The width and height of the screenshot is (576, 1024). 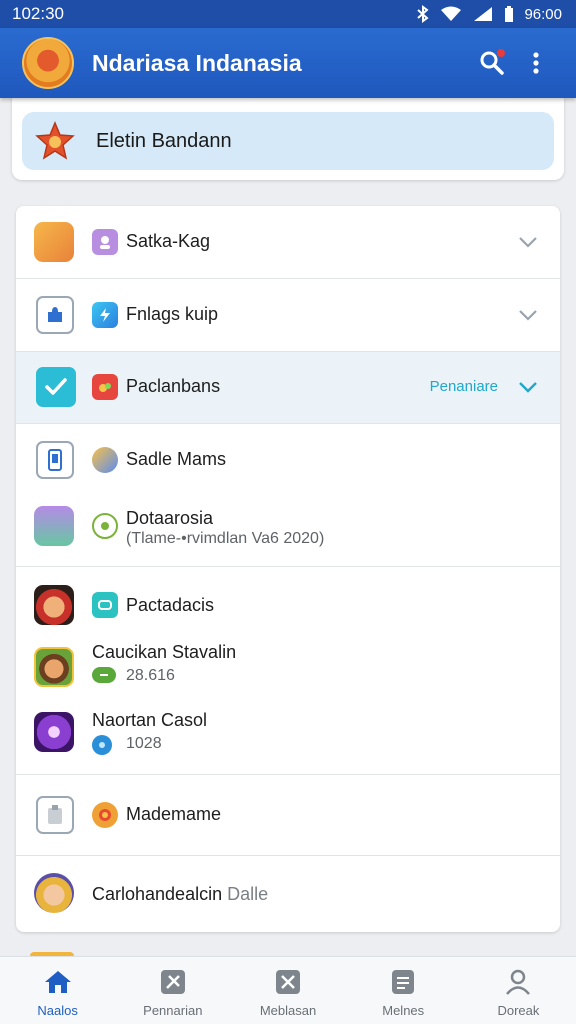 I want to click on list-item-paclanbans: Paclanbans Penaniare, so click(x=288, y=387).